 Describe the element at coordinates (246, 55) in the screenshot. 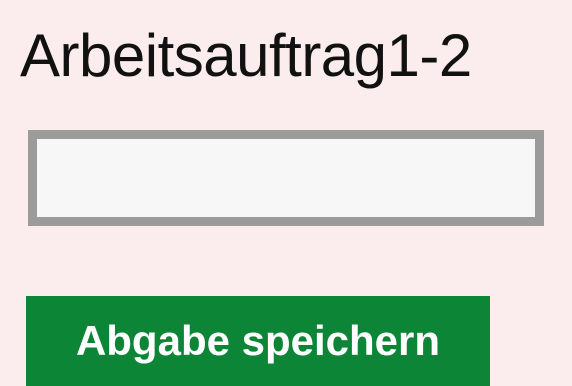

I see `page-title: Arbeitsauftrag1-2` at that location.